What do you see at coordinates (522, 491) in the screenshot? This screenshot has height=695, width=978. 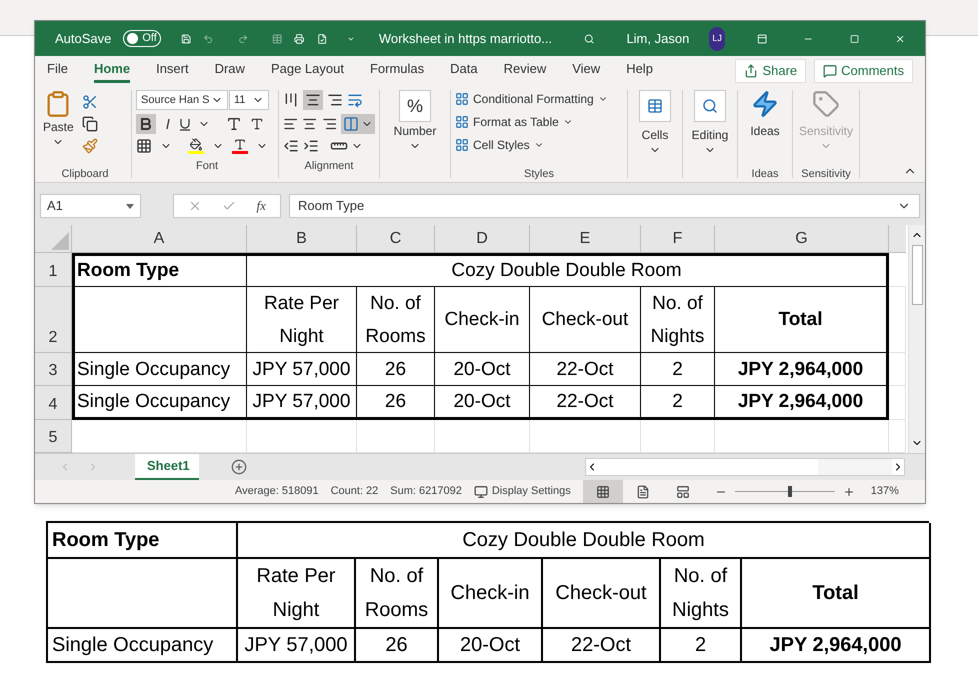 I see `display-settings-button: Display Settings` at bounding box center [522, 491].